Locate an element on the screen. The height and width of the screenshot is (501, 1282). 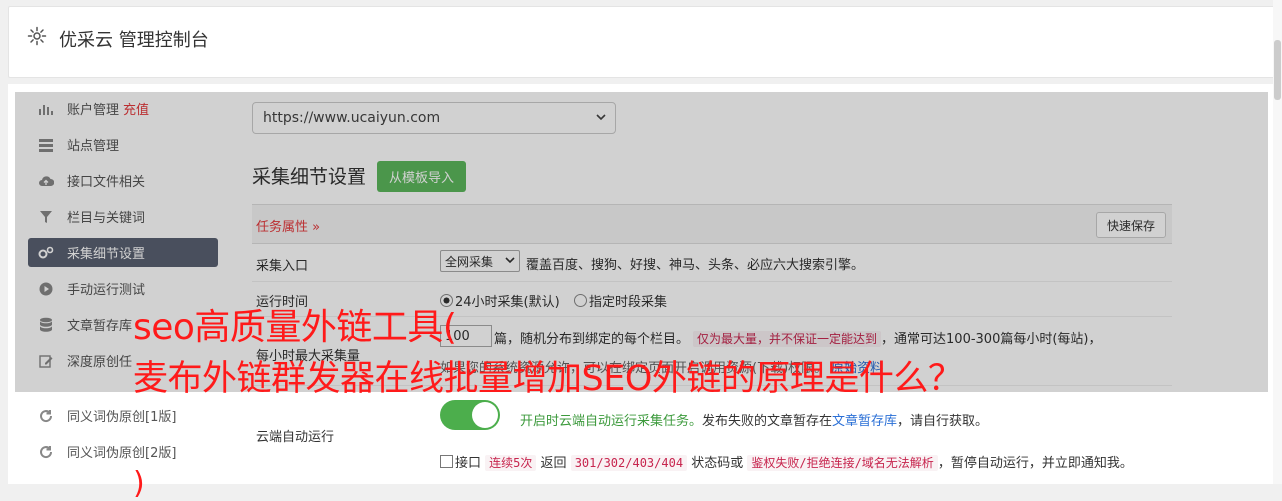
cloud-text-tail: ，请自行获取。 is located at coordinates (943, 421).